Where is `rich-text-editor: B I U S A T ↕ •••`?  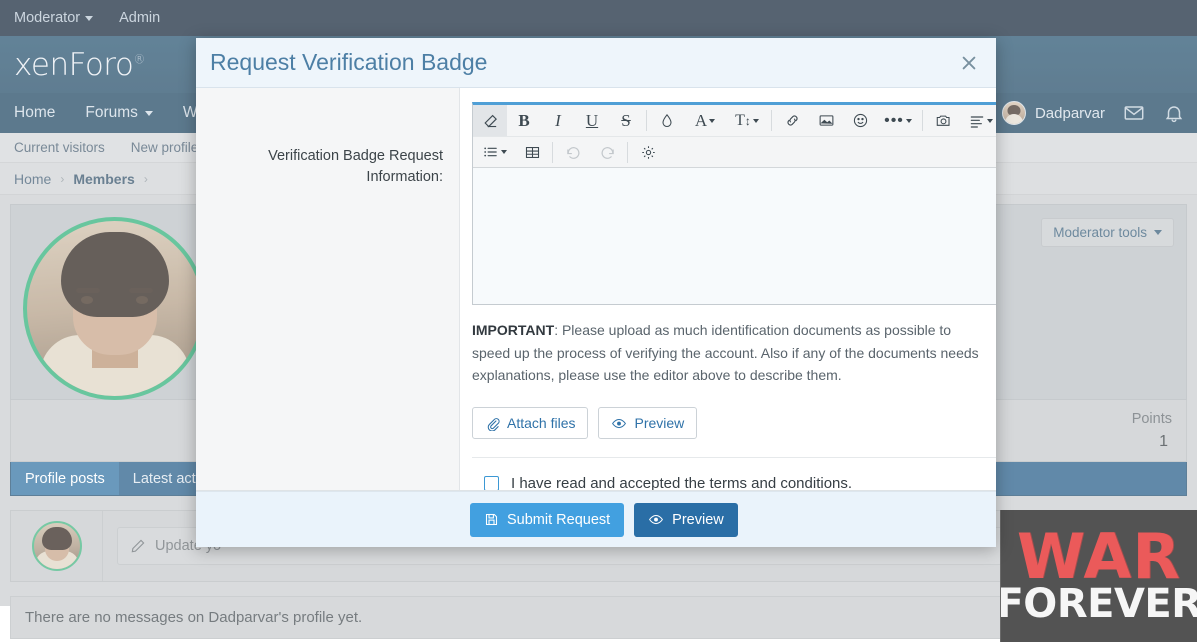
rich-text-editor: B I U S A T ↕ ••• is located at coordinates (734, 203).